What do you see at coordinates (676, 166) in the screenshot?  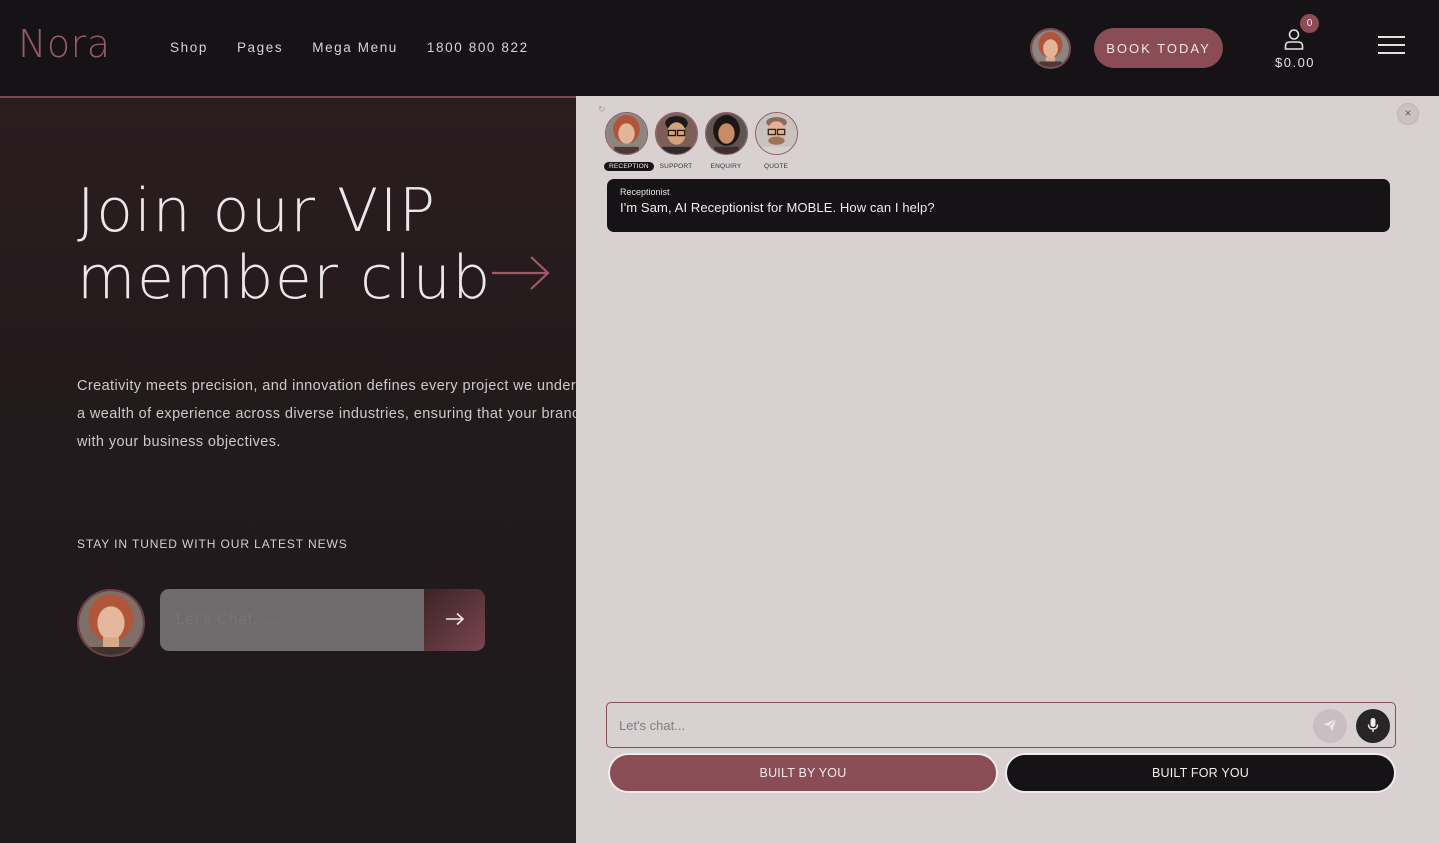 I see `agent-label: SUPPORT` at bounding box center [676, 166].